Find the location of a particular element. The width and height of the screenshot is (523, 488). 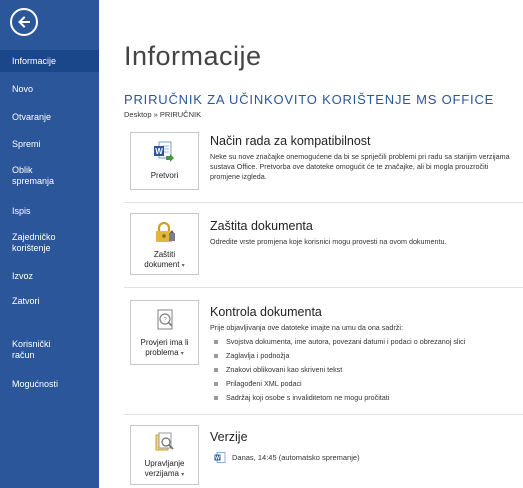

nav-item-zajednicko-koristenje: Zajedničko korištenje is located at coordinates (40, 243).